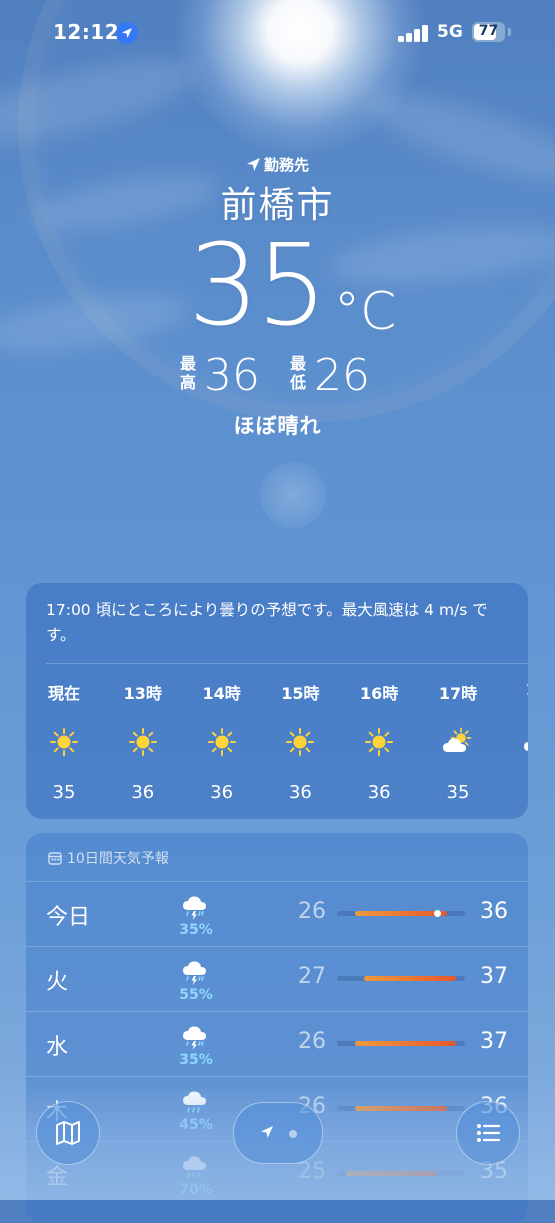  I want to click on high-label: 最高, so click(188, 373).